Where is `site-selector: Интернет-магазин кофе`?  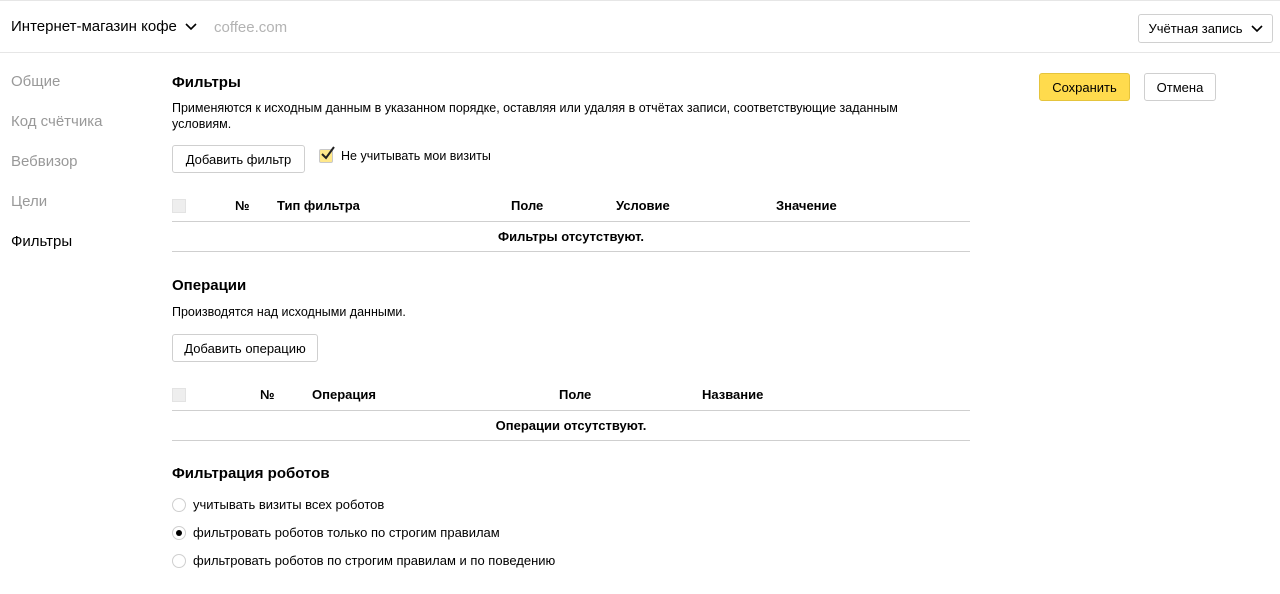
site-selector: Интернет-магазин кофе is located at coordinates (104, 26).